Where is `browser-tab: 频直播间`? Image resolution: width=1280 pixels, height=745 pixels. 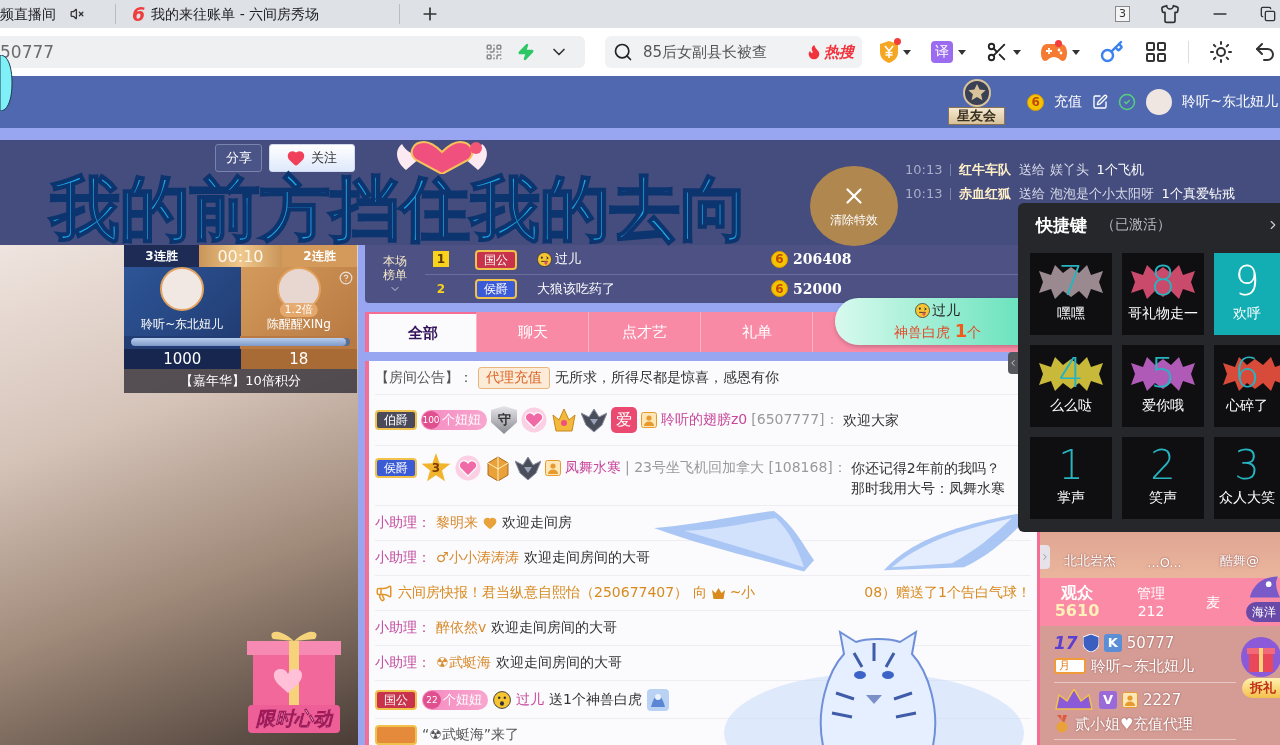
browser-tab: 频直播间 is located at coordinates (58, 14).